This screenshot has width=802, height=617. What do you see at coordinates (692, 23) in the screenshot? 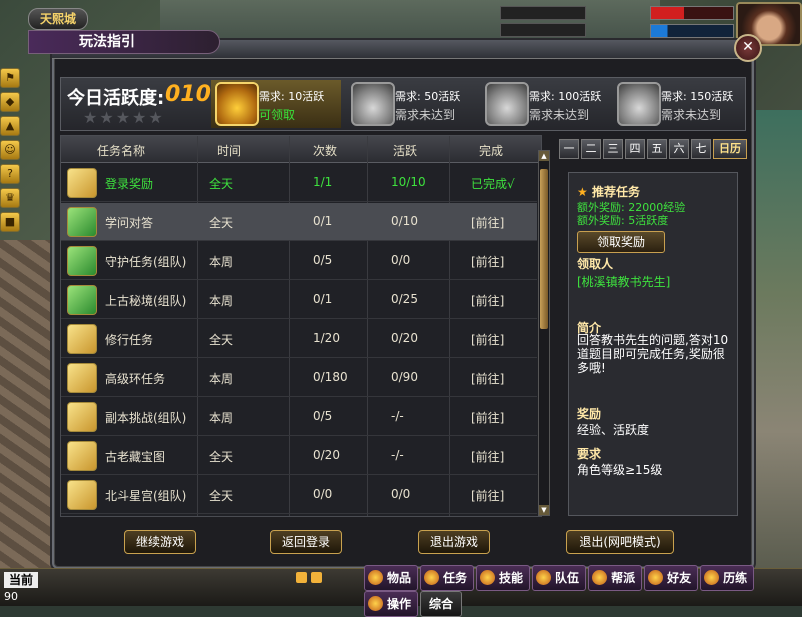
I see `player-vitals` at bounding box center [692, 23].